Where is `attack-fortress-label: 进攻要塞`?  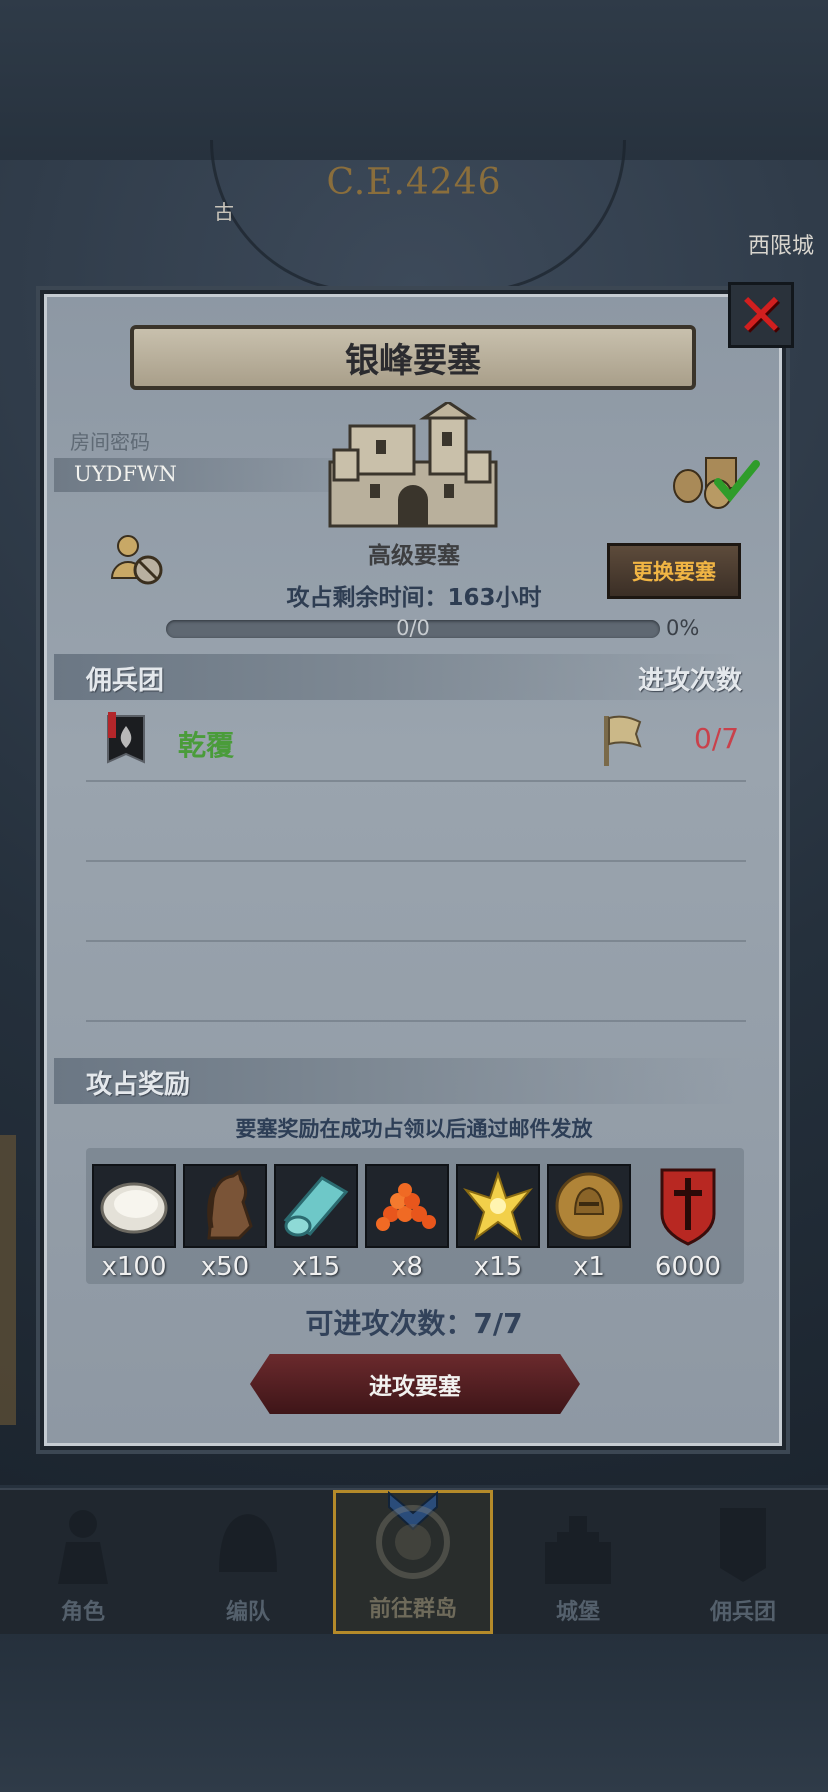
attack-fortress-label: 进攻要塞 is located at coordinates (415, 1387).